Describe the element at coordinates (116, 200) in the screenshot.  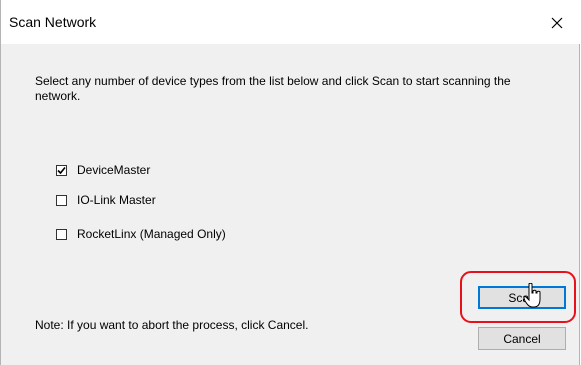
I see `io-link-master-label: IO-Link Master` at that location.